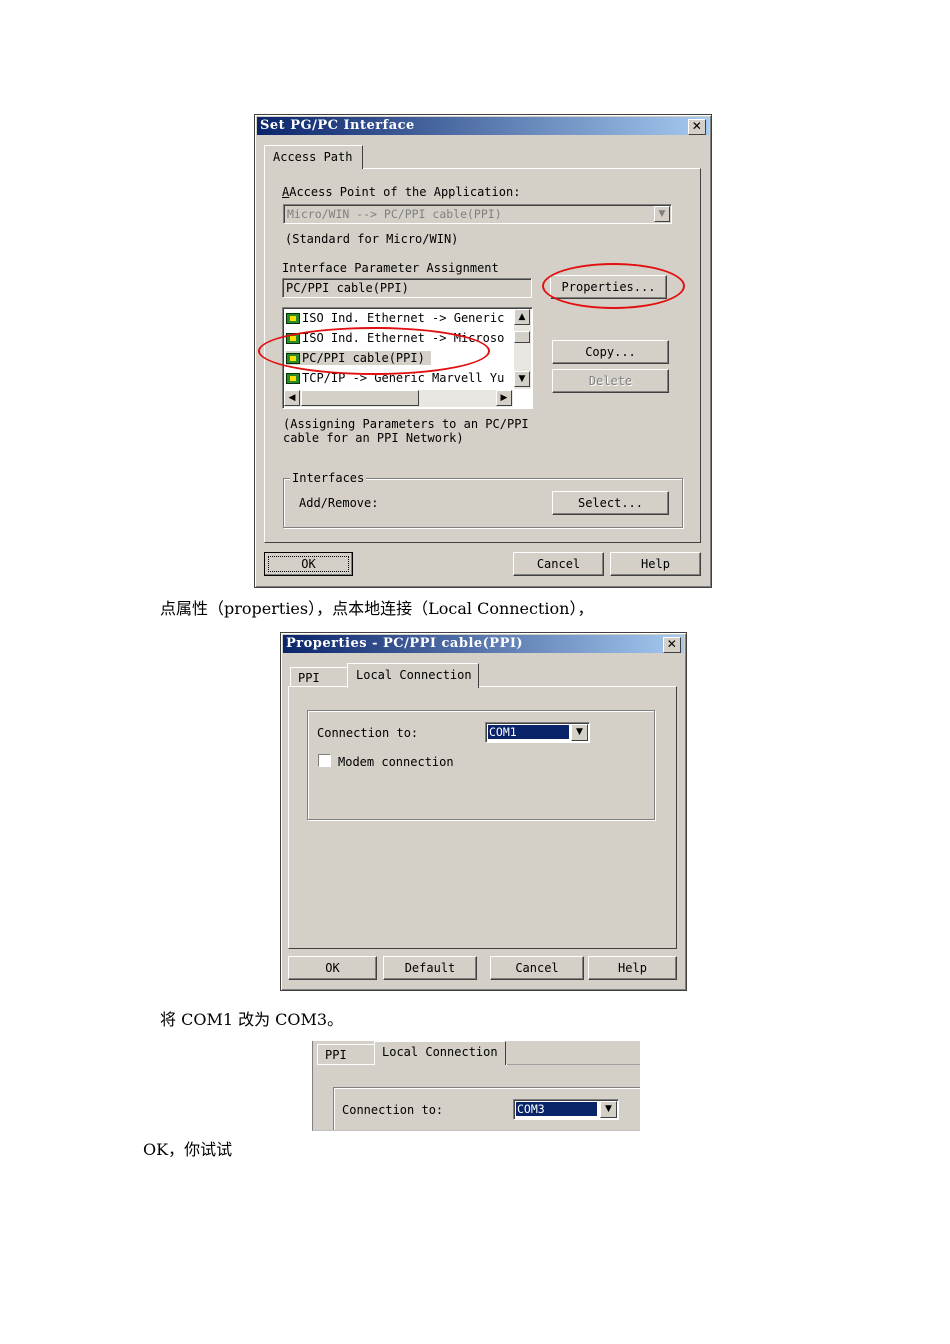  What do you see at coordinates (339, 503) in the screenshot?
I see `add-remove-label: Add/Remove:` at bounding box center [339, 503].